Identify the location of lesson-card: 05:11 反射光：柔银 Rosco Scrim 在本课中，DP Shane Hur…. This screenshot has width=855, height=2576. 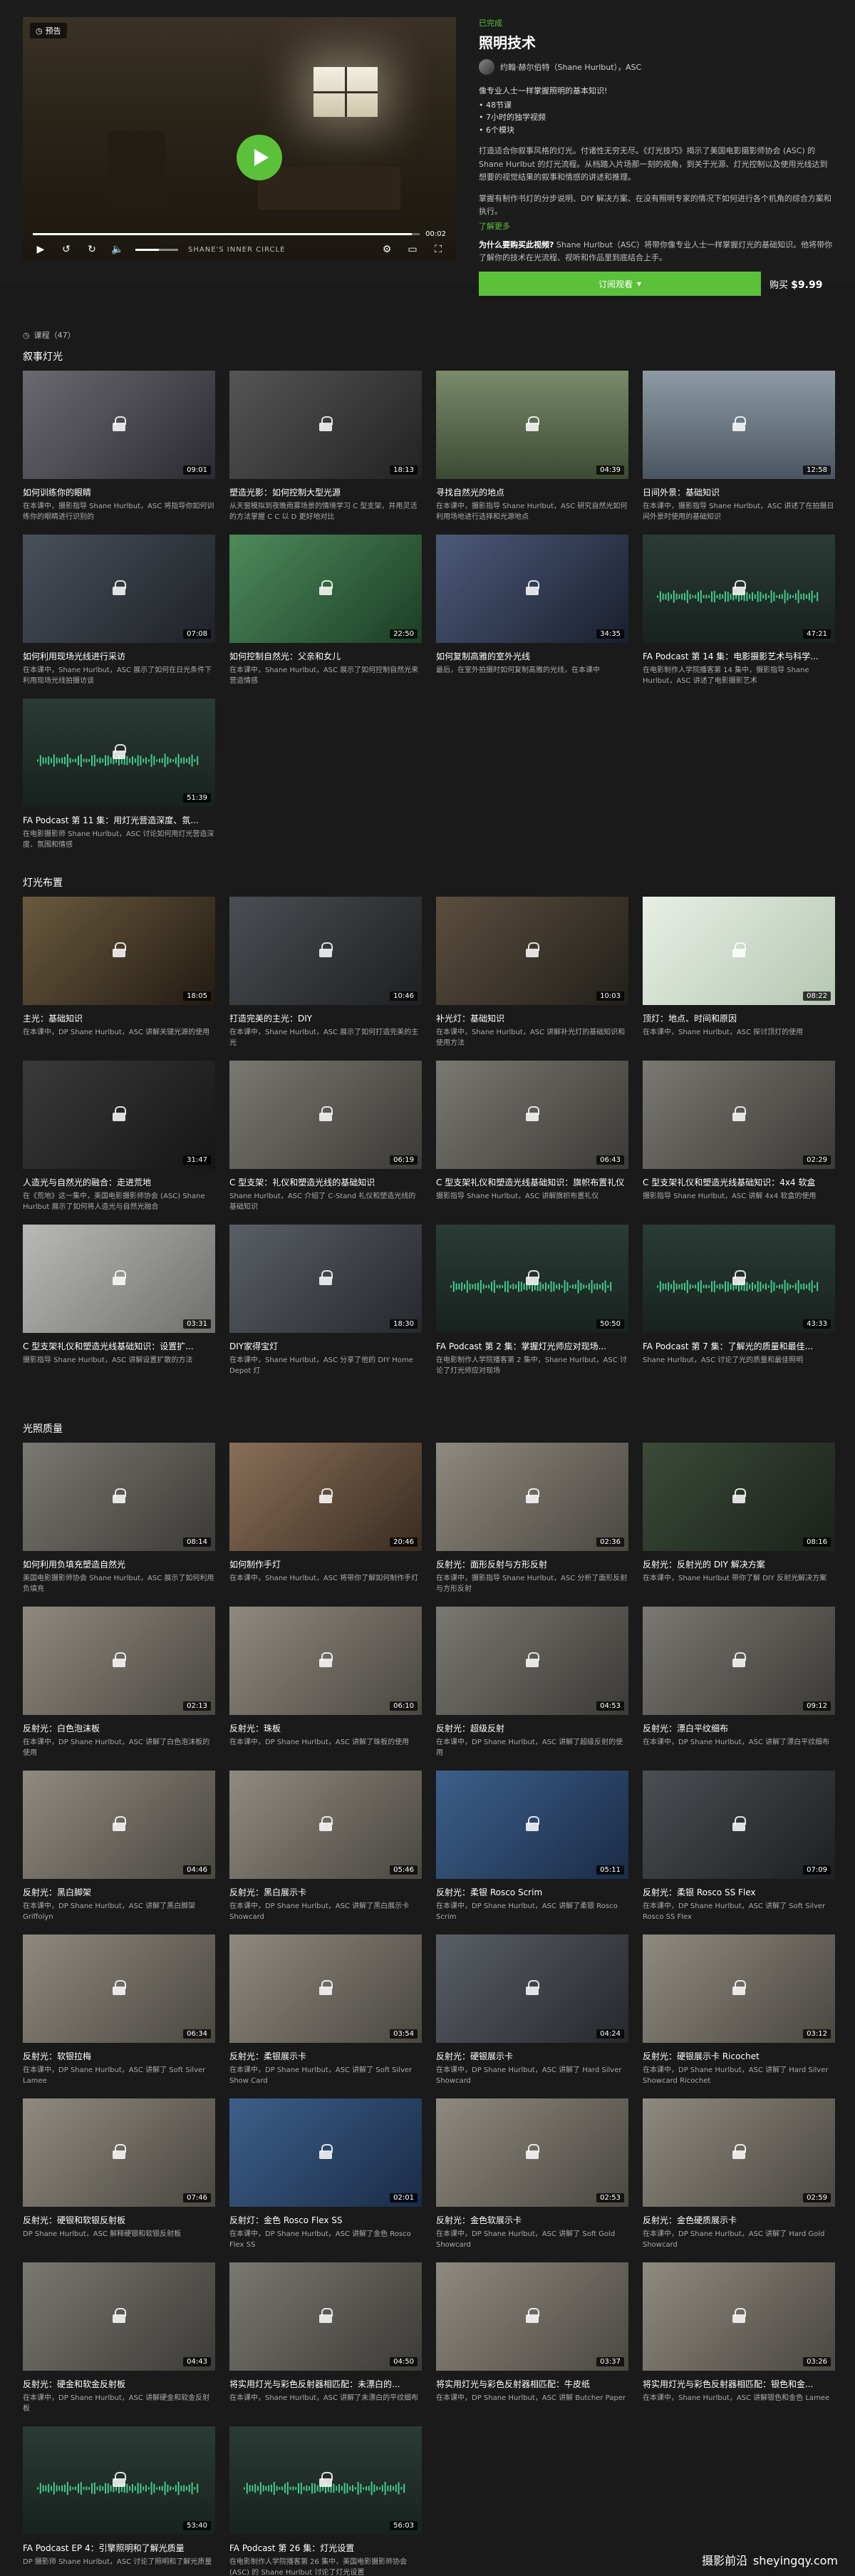
(532, 1846).